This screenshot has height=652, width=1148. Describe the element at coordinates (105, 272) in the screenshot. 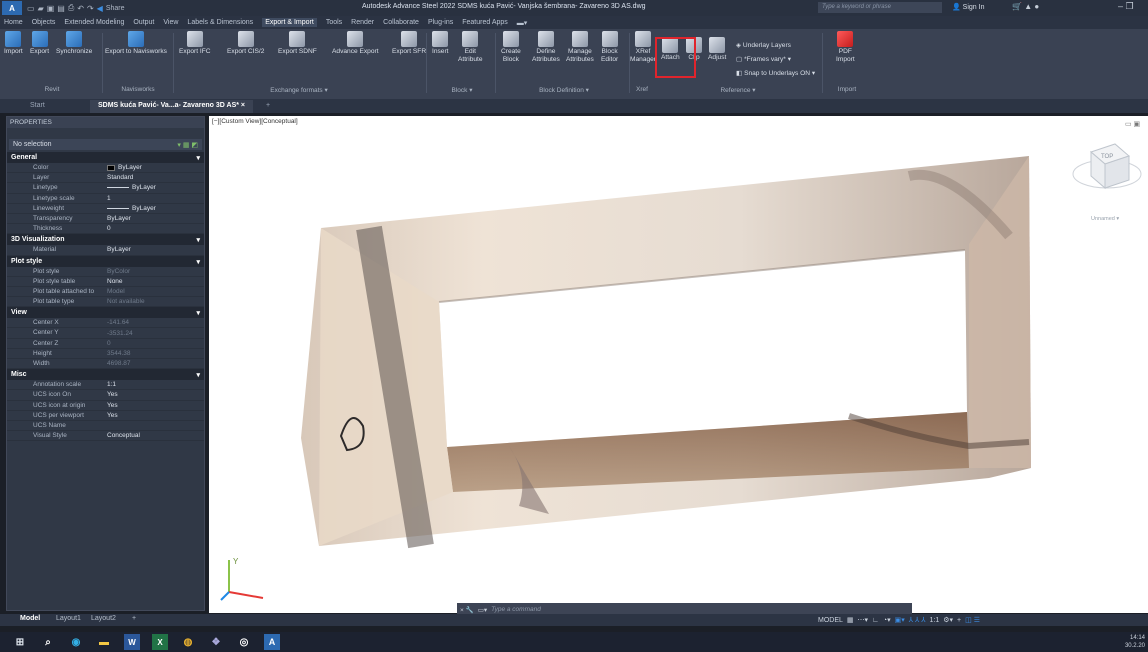

I see `property-row: Plot style ByColor` at that location.